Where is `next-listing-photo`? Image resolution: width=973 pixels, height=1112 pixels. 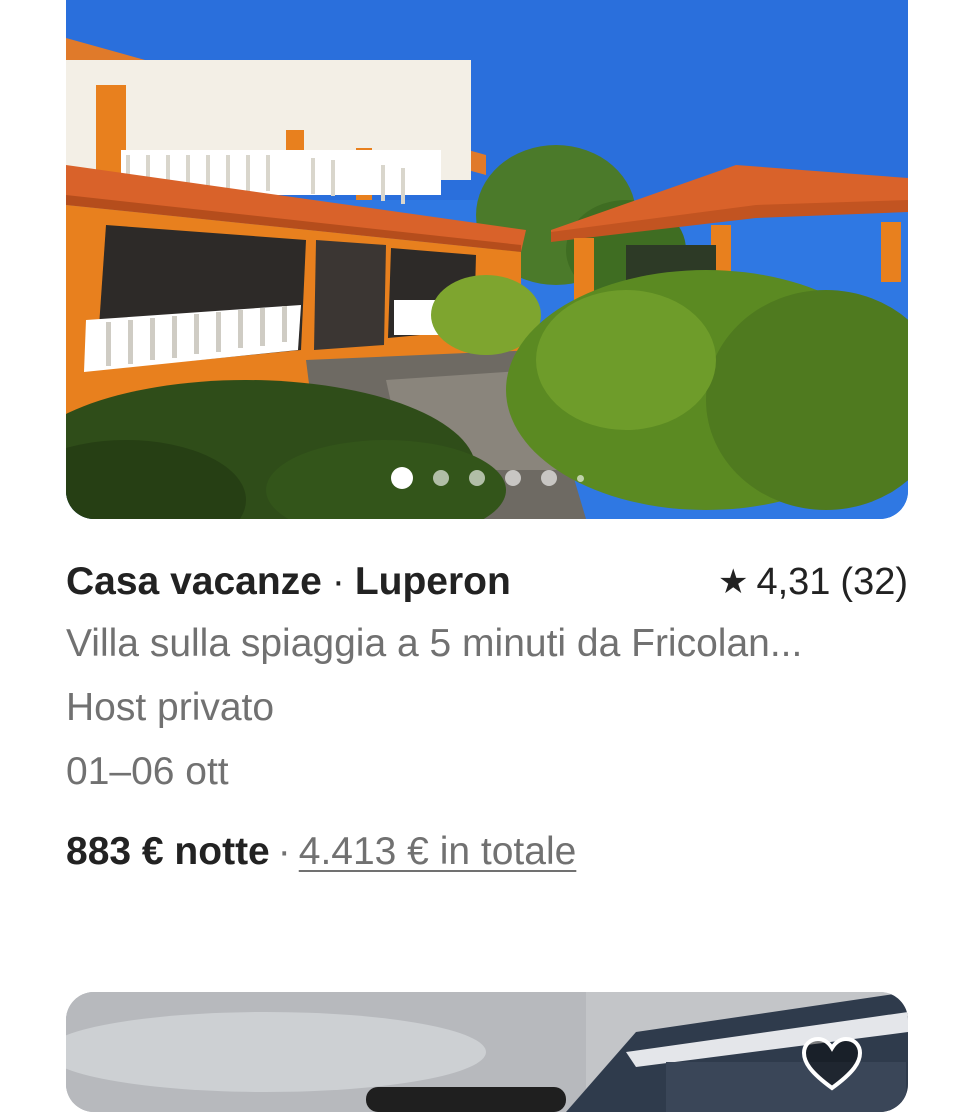 next-listing-photo is located at coordinates (487, 1052).